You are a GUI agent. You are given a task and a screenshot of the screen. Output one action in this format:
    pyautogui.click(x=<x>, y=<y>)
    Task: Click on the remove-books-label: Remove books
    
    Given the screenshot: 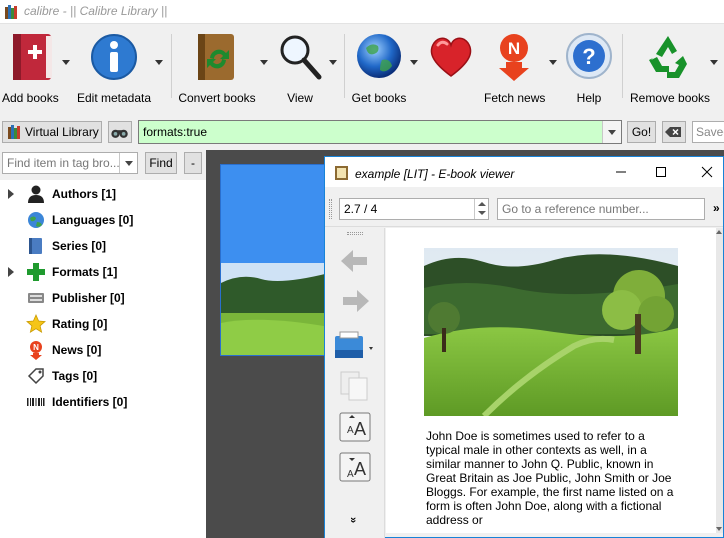 What is the action you would take?
    pyautogui.click(x=670, y=98)
    